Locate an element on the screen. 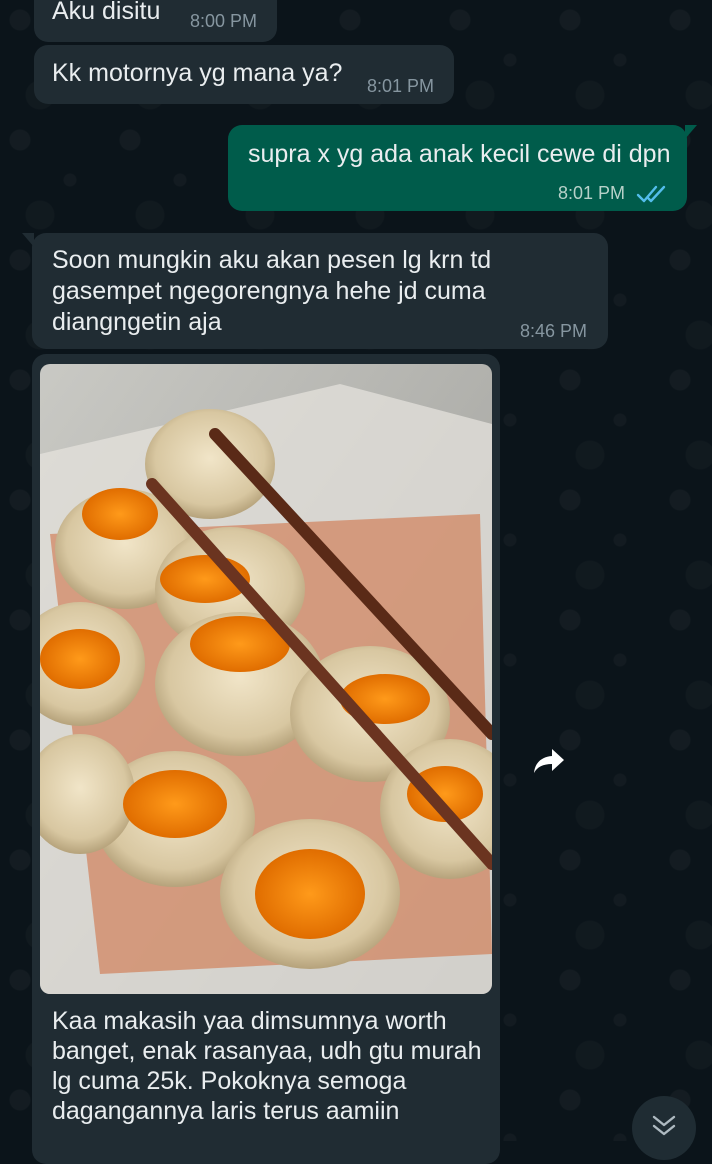  message-text: Kk motornya yg mana ya? is located at coordinates (197, 73).